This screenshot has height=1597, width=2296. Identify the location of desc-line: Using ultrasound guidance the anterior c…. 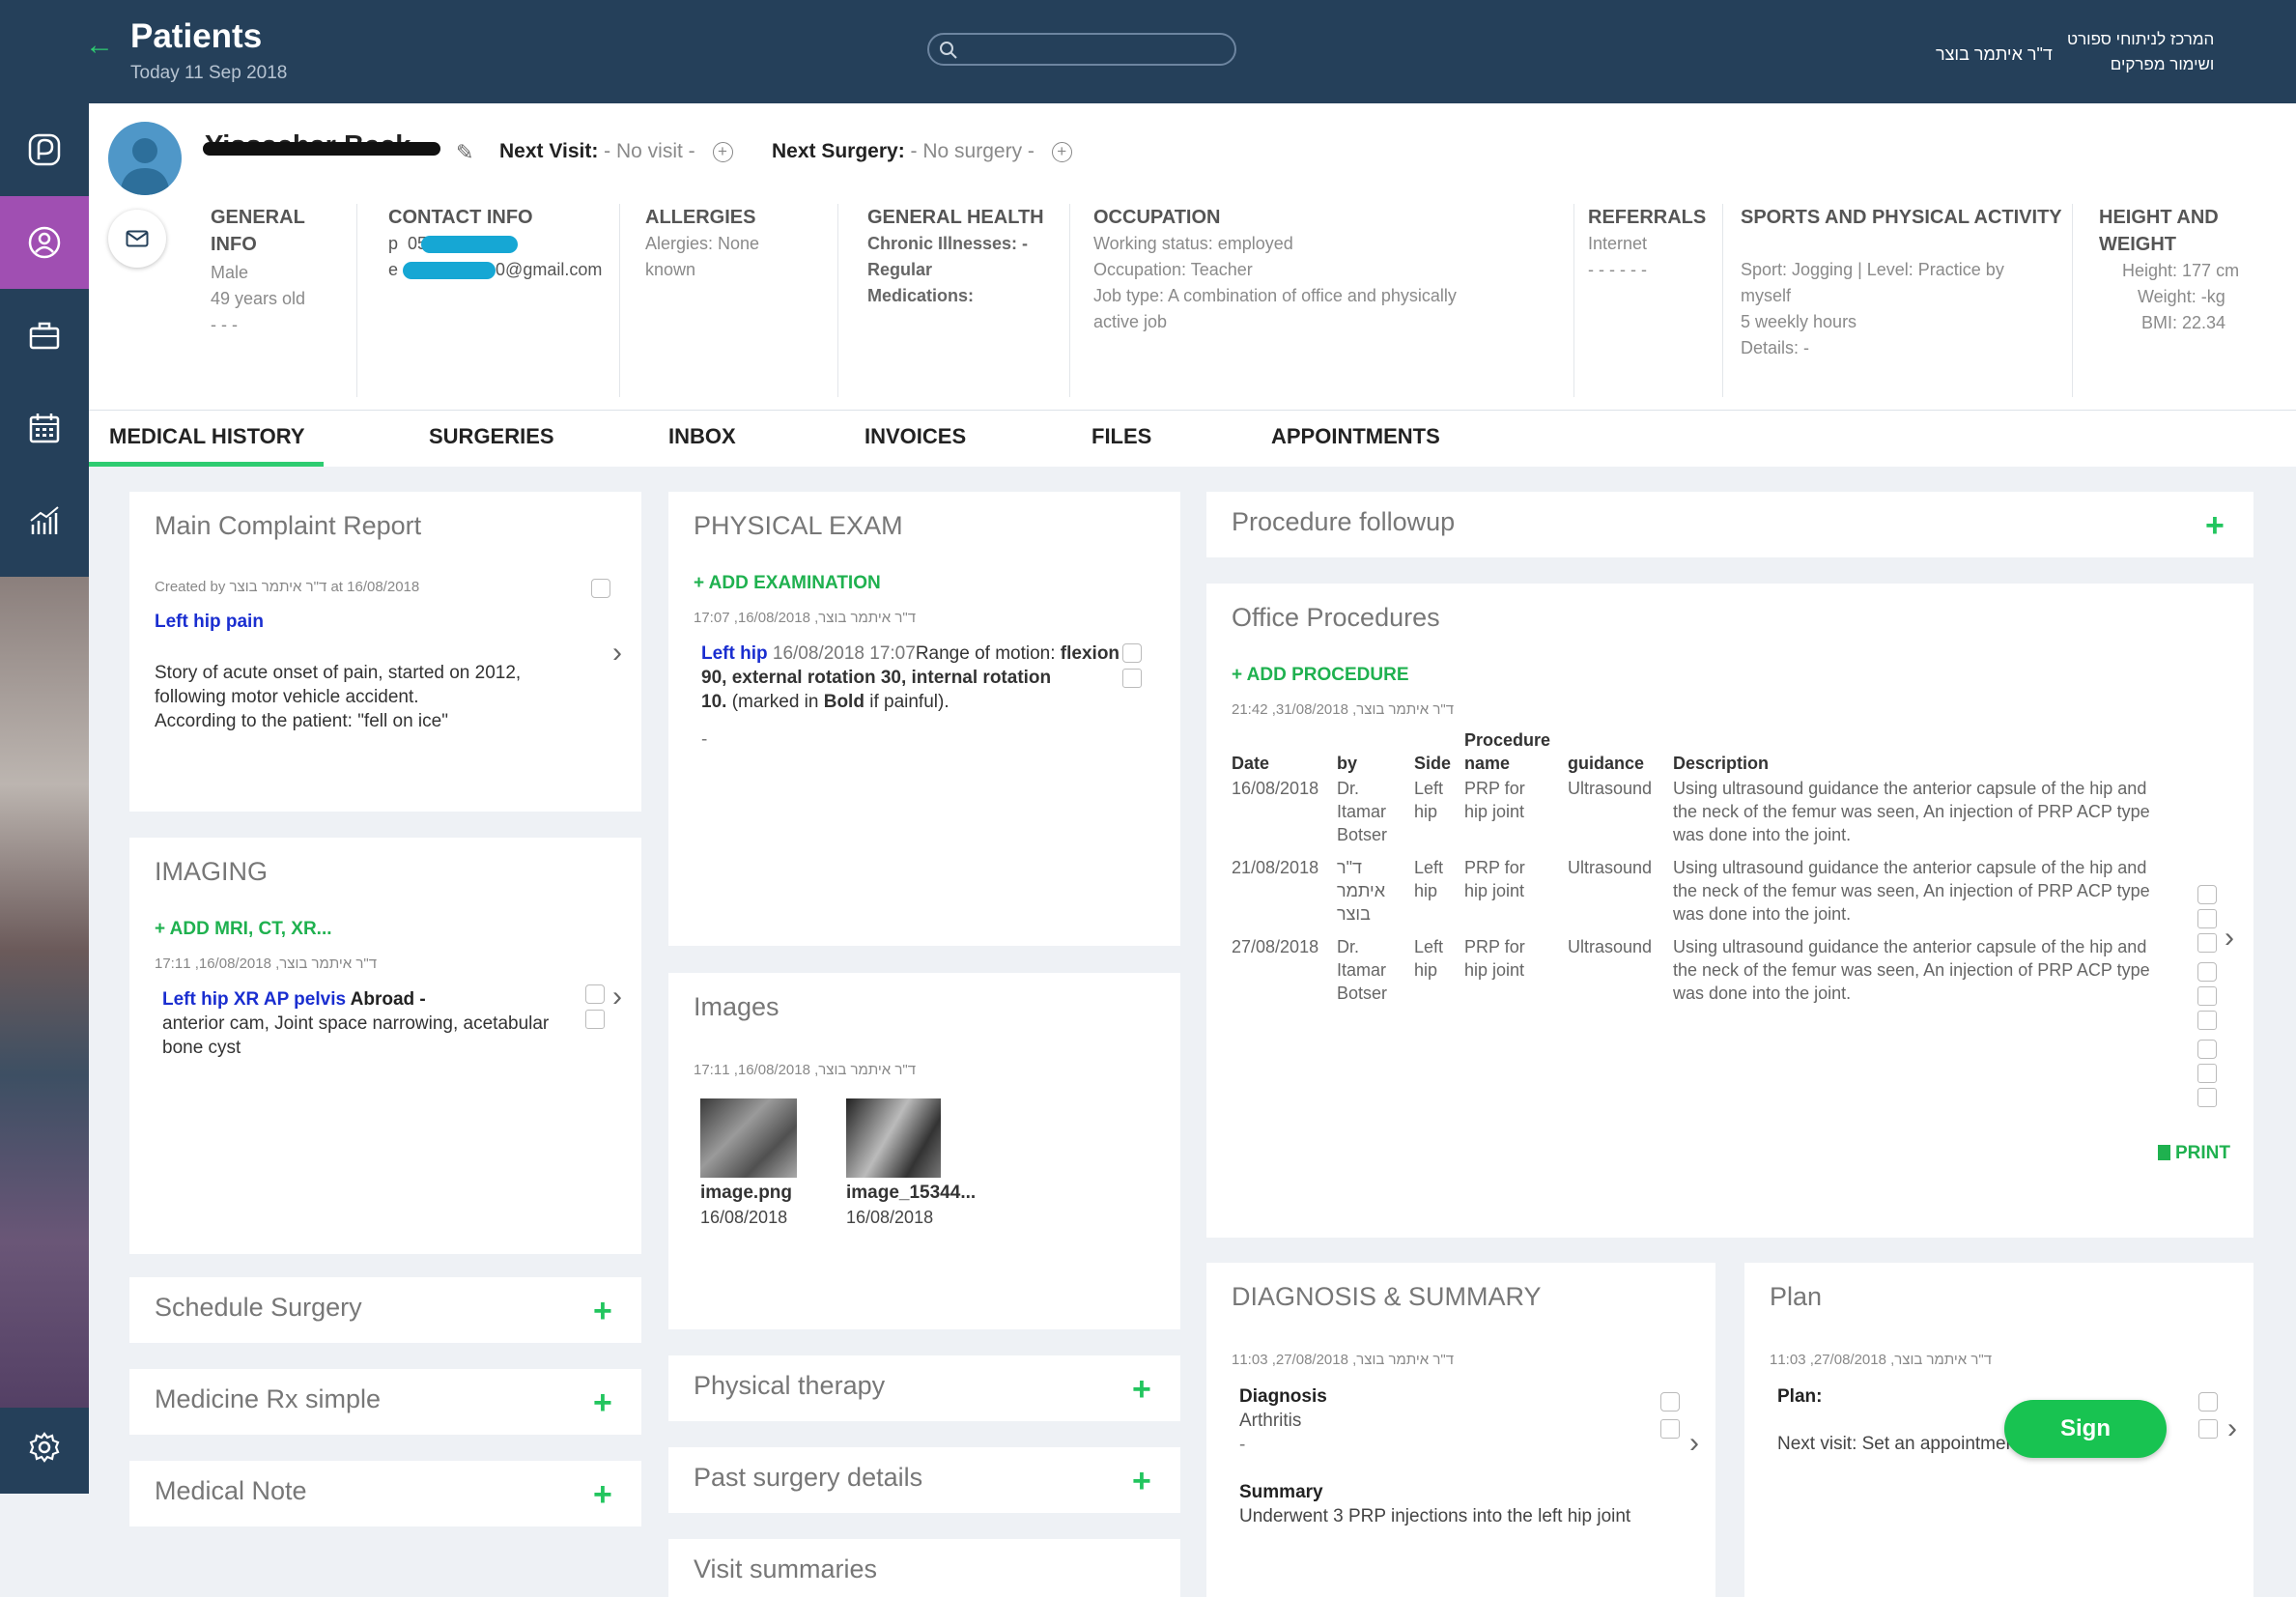
(1910, 946).